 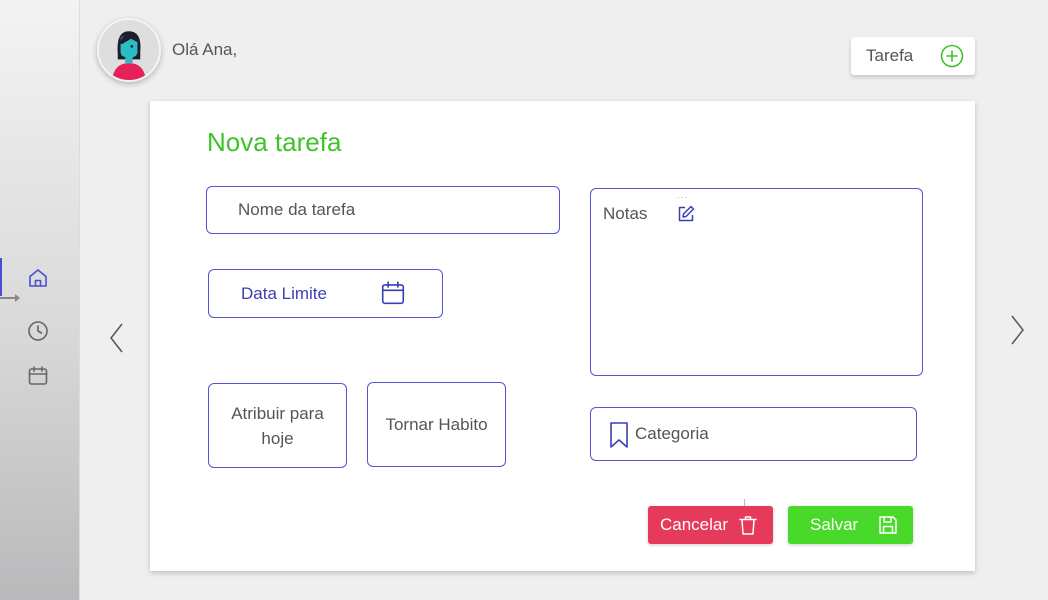 I want to click on save-button: Salvar, so click(x=850, y=525).